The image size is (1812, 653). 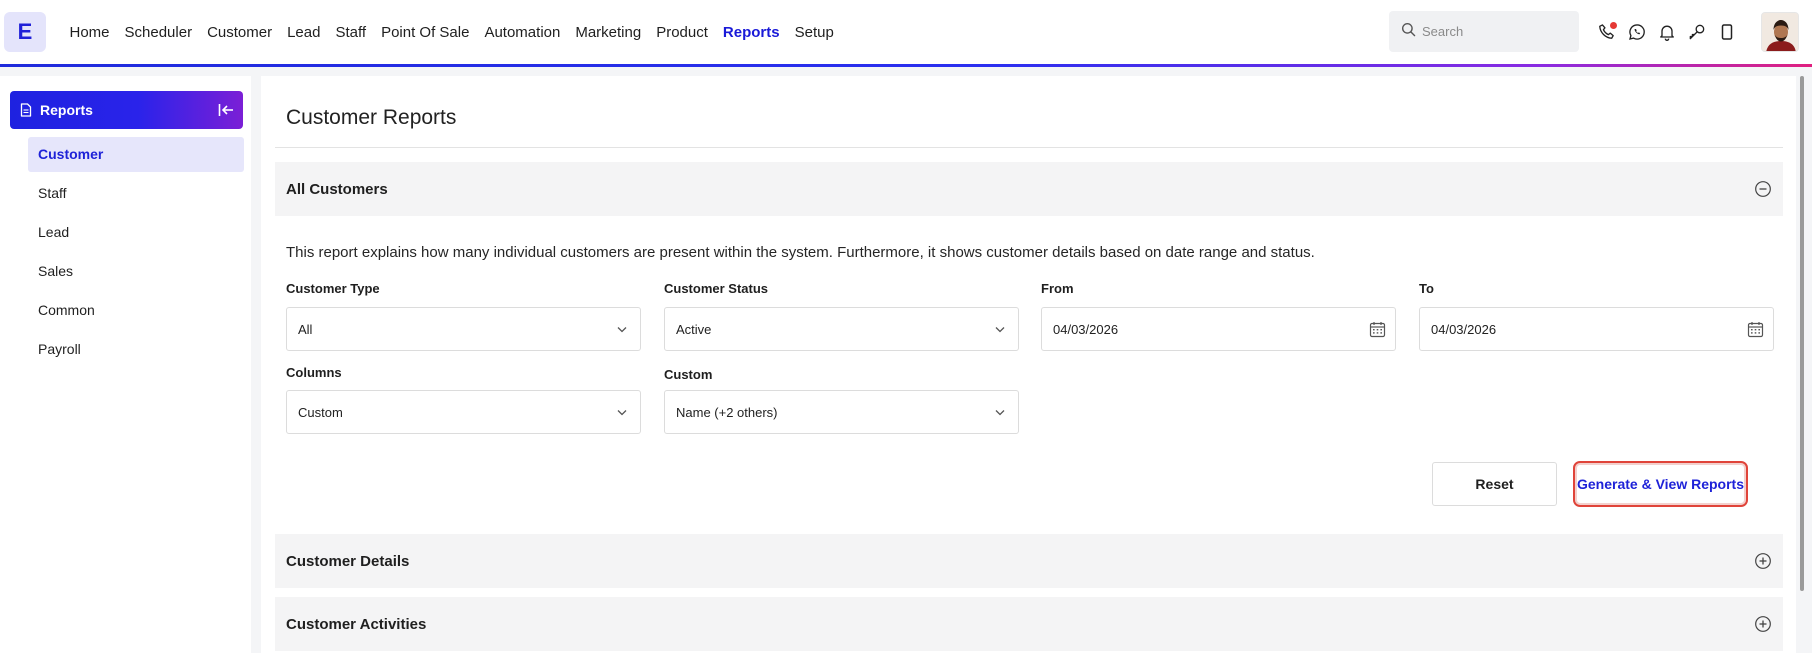 What do you see at coordinates (350, 32) in the screenshot?
I see `nav-item-staff: Staff` at bounding box center [350, 32].